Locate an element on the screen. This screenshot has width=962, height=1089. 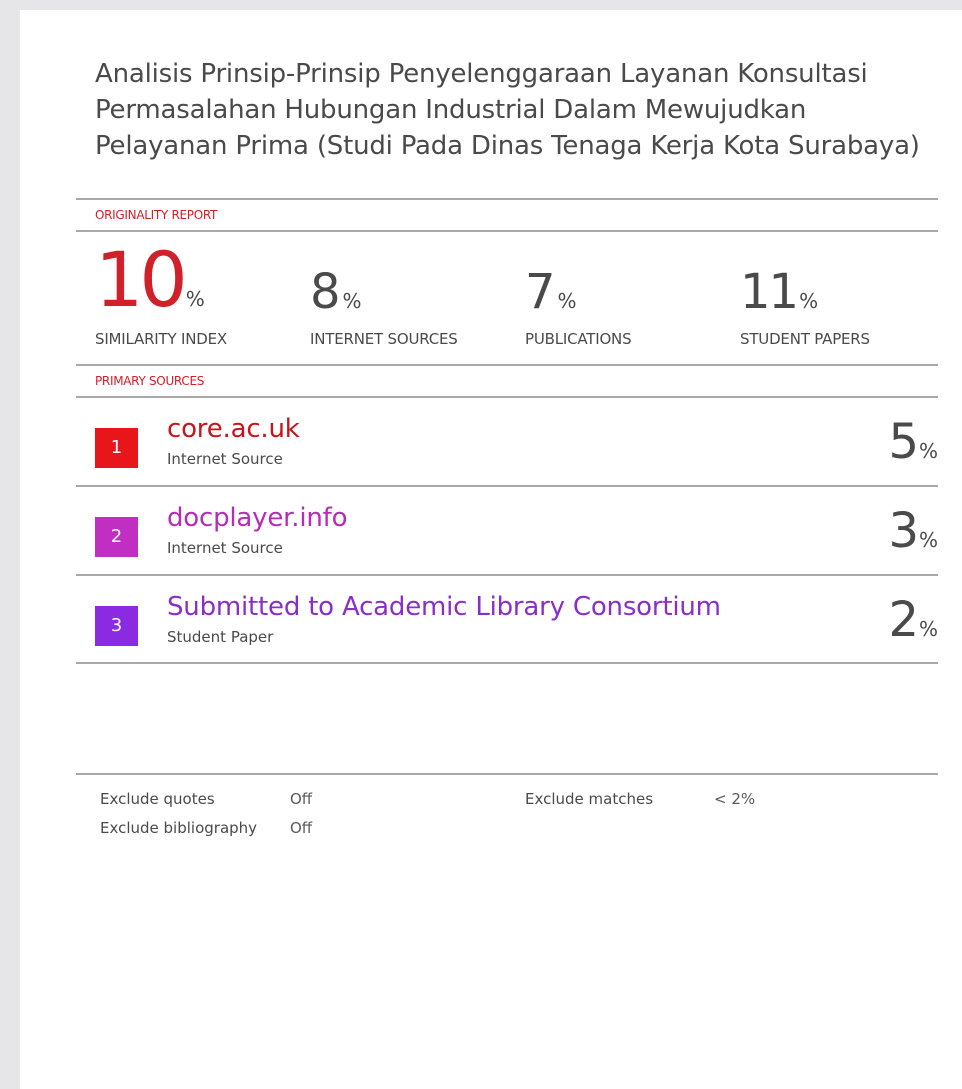
stat-value: 8% is located at coordinates (336, 292).